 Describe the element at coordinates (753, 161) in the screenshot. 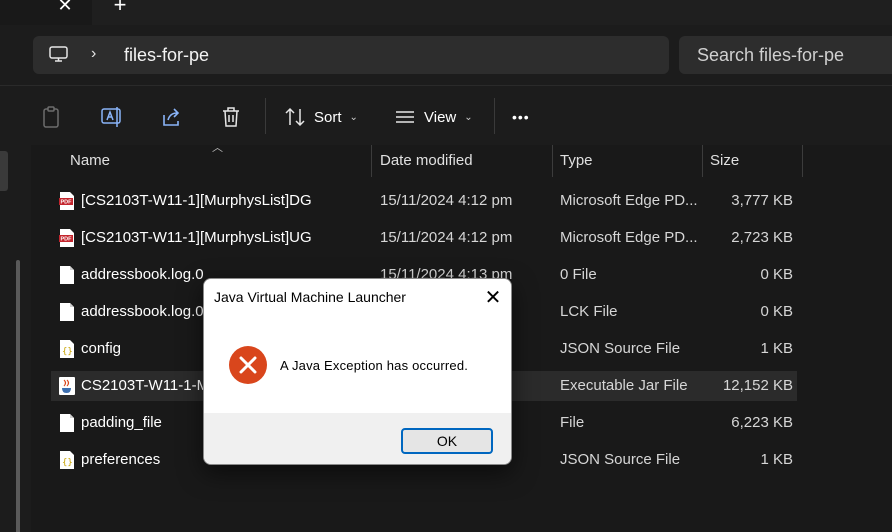

I see `column-header-size: Size` at that location.